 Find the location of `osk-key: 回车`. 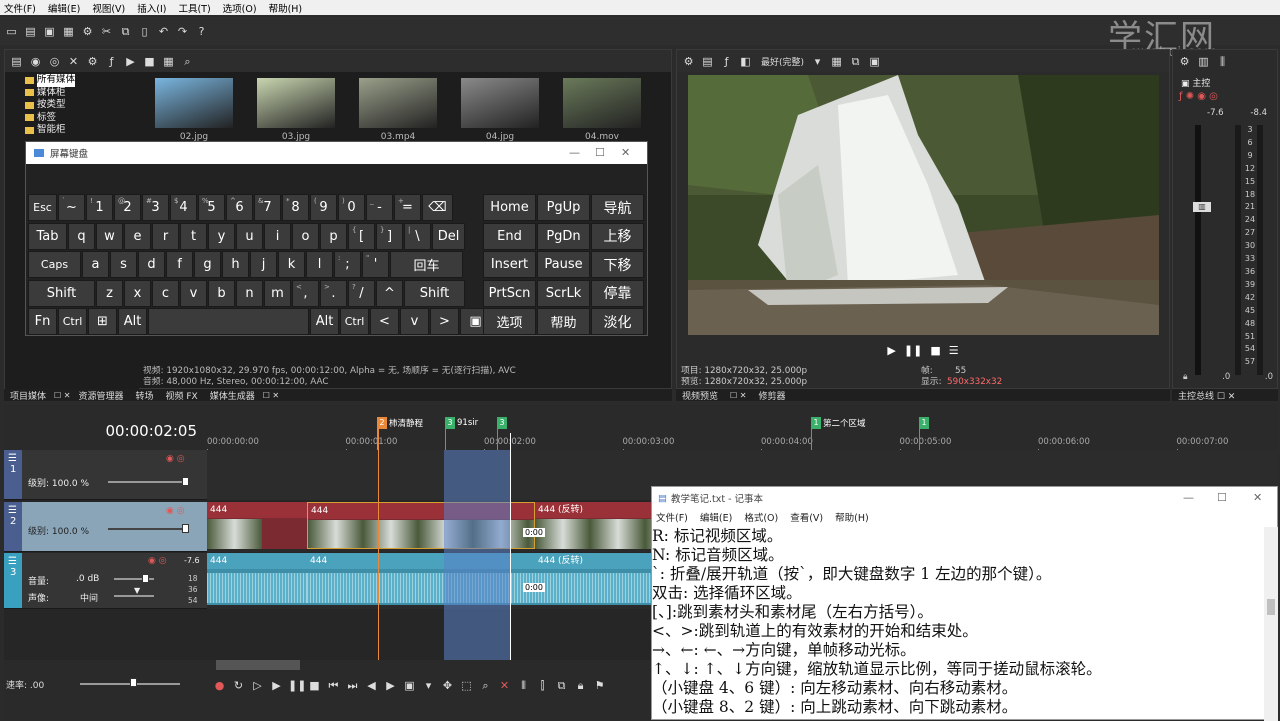

osk-key: 回车 is located at coordinates (426, 264).